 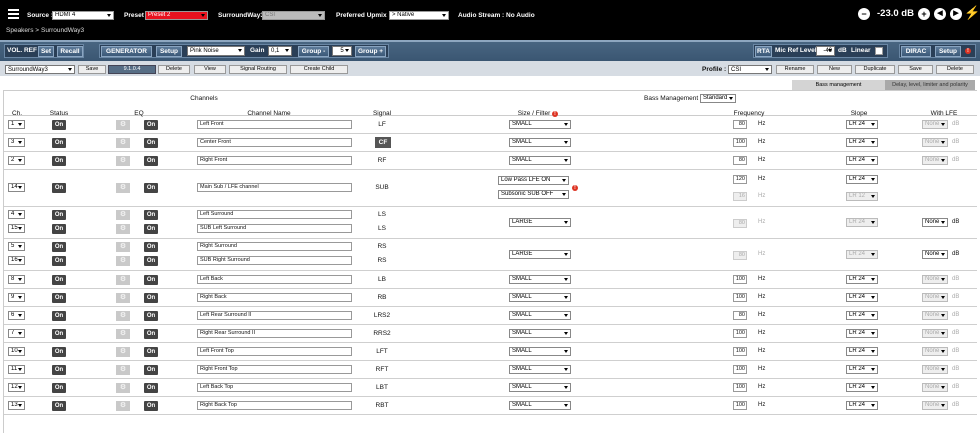 I want to click on volume-down-button: −, so click(x=864, y=14).